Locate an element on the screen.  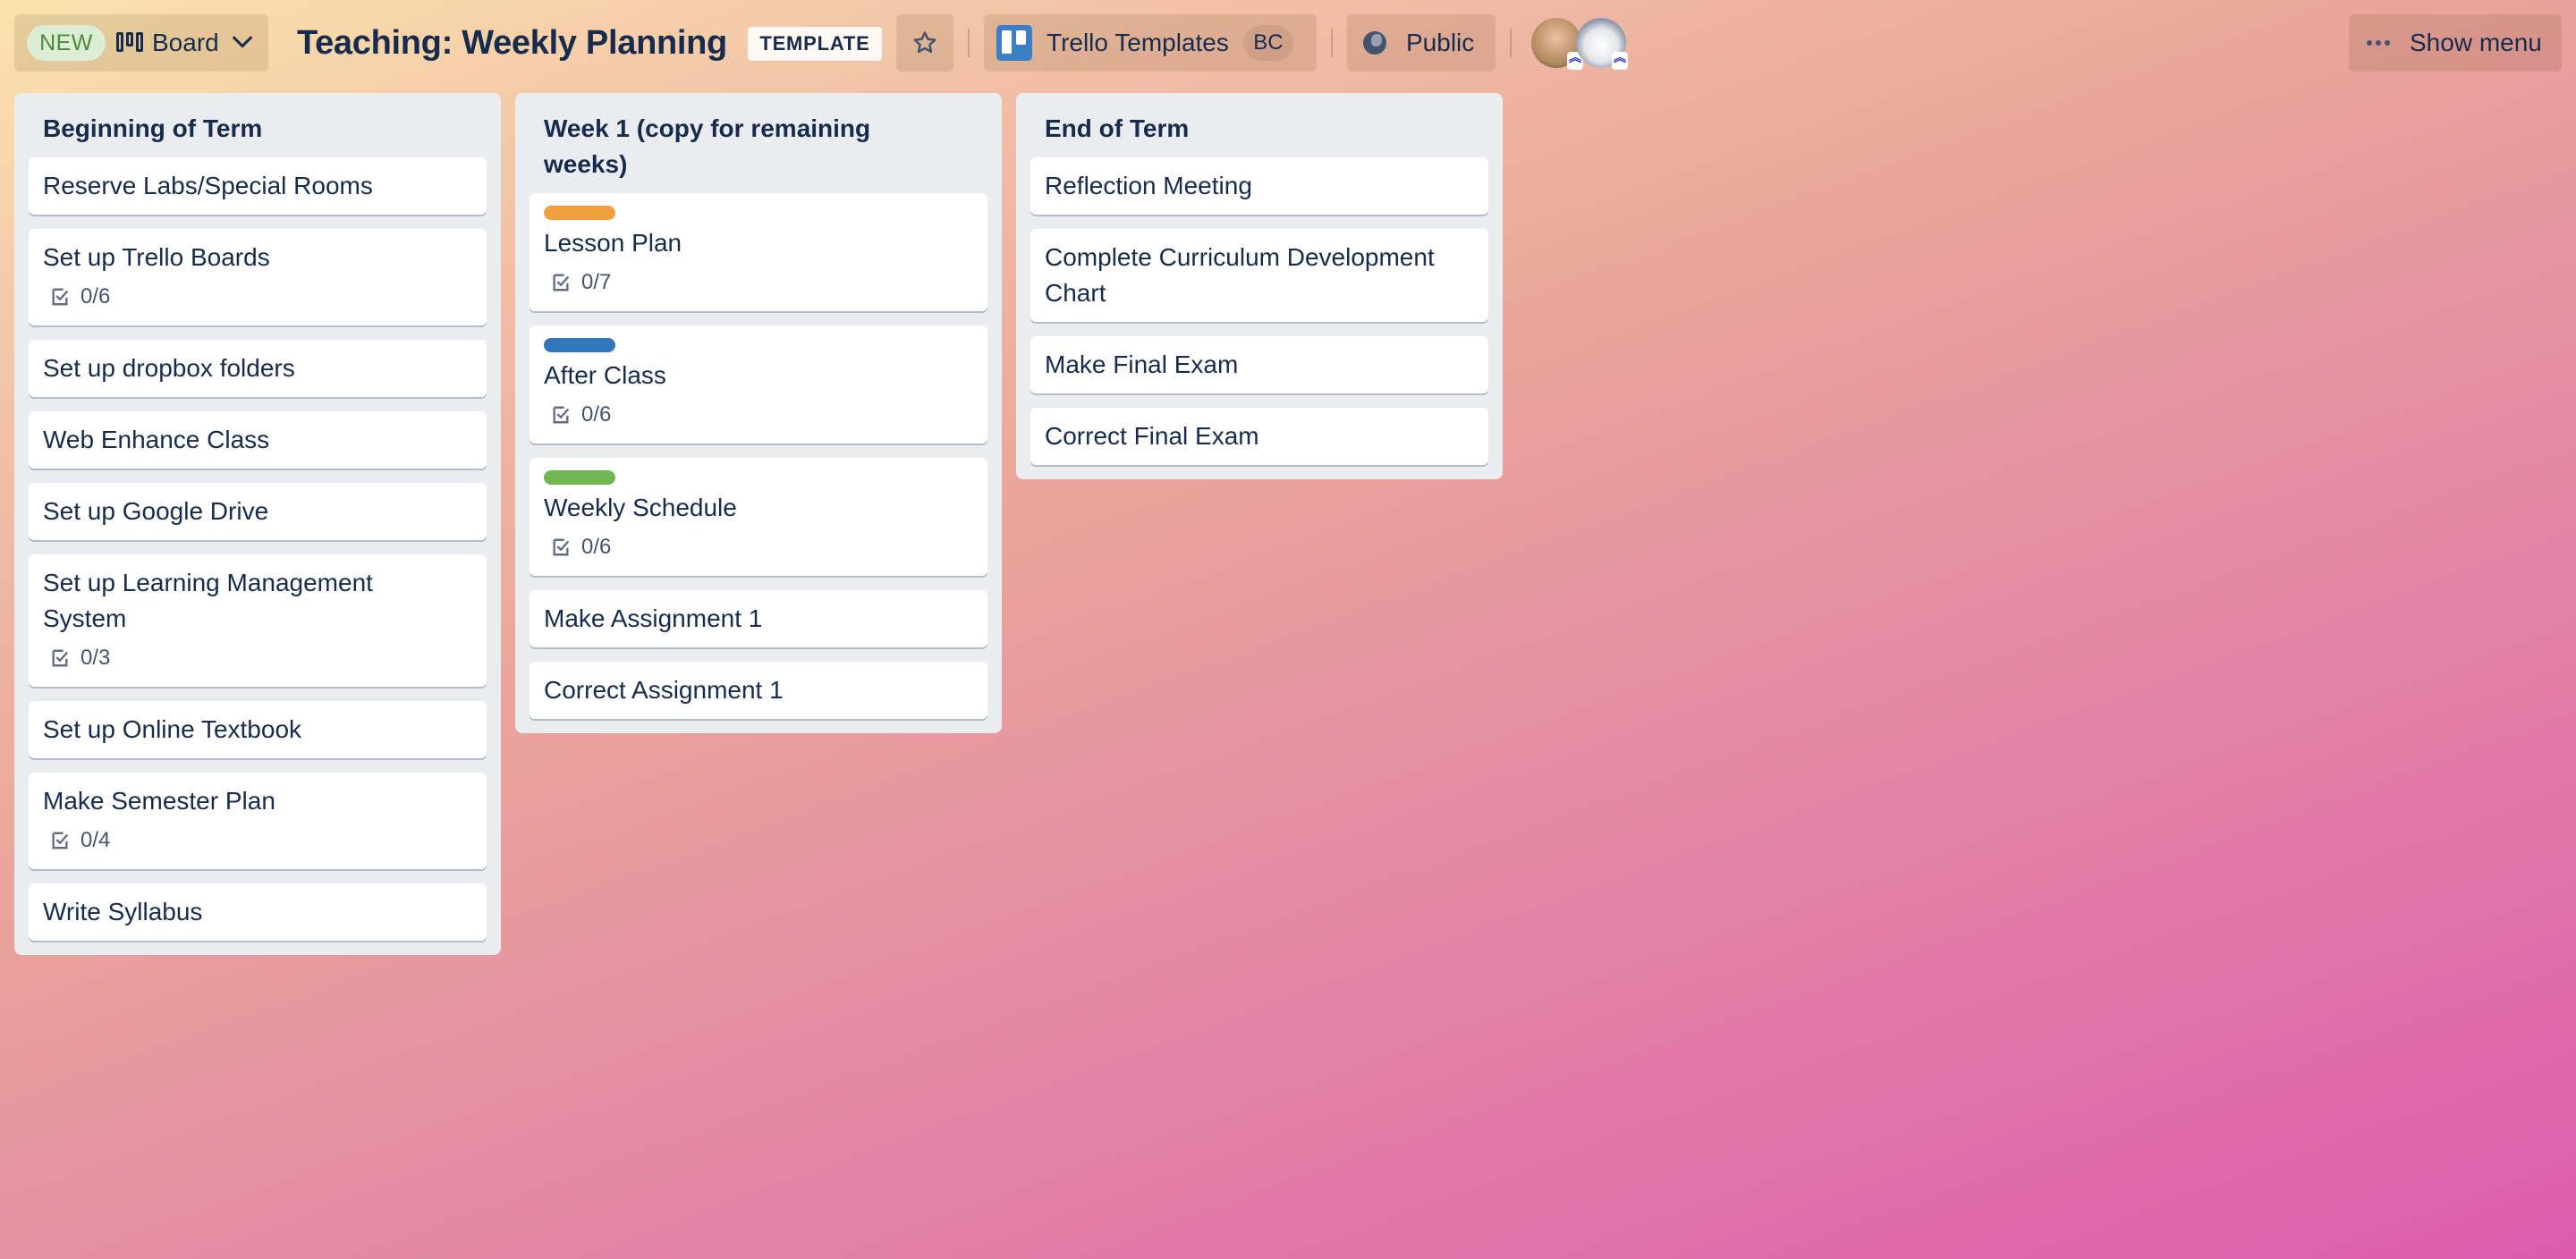
card-title: Make Assignment 1 is located at coordinates (653, 618).